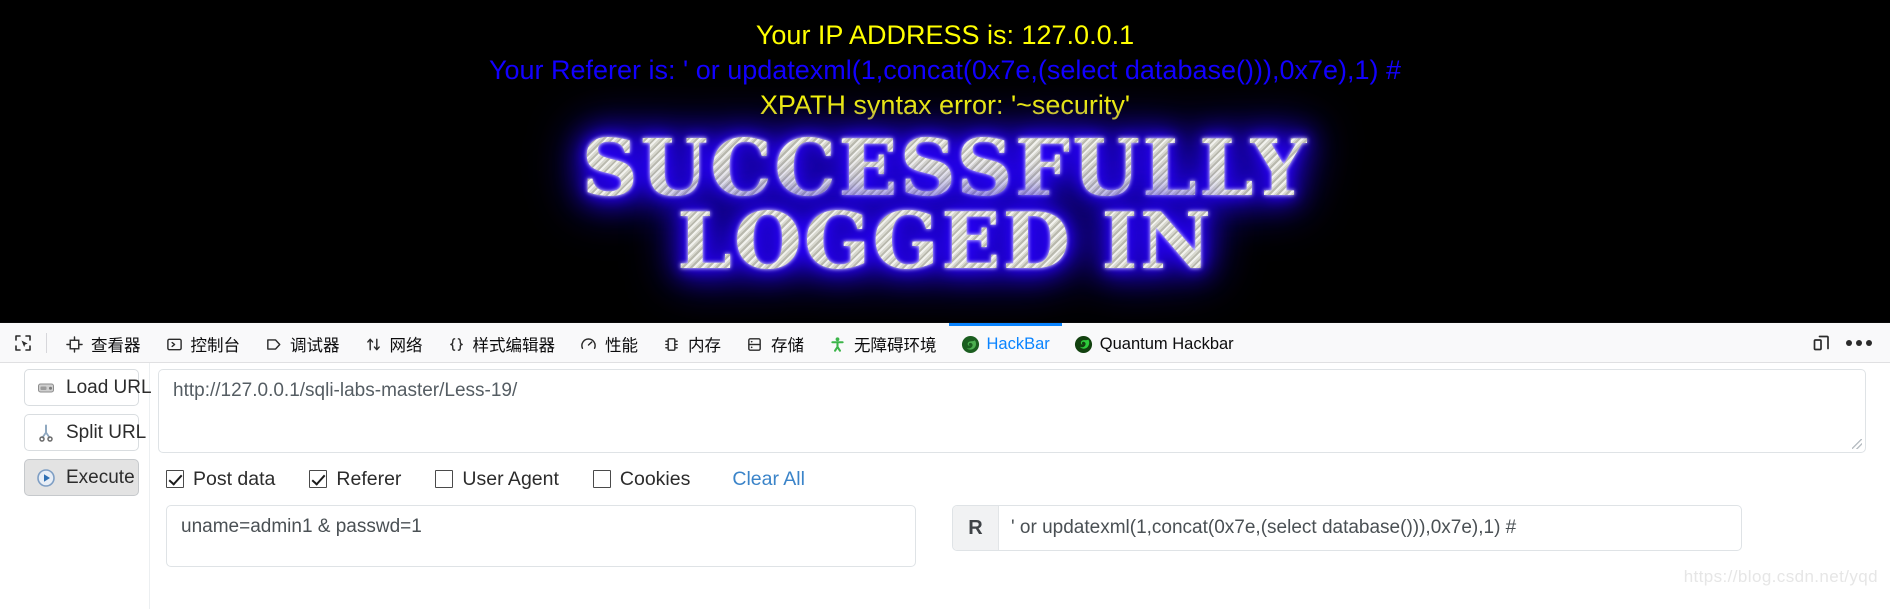 The width and height of the screenshot is (1890, 609). What do you see at coordinates (787, 346) in the screenshot?
I see `tab-storage-label: 存储` at bounding box center [787, 346].